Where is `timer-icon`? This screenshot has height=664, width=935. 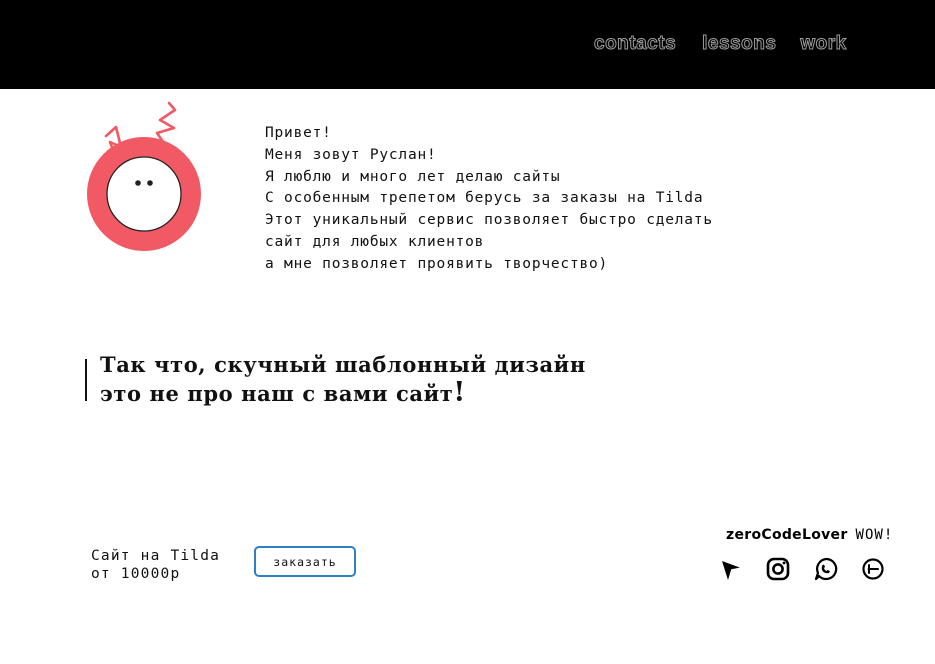
timer-icon is located at coordinates (873, 569).